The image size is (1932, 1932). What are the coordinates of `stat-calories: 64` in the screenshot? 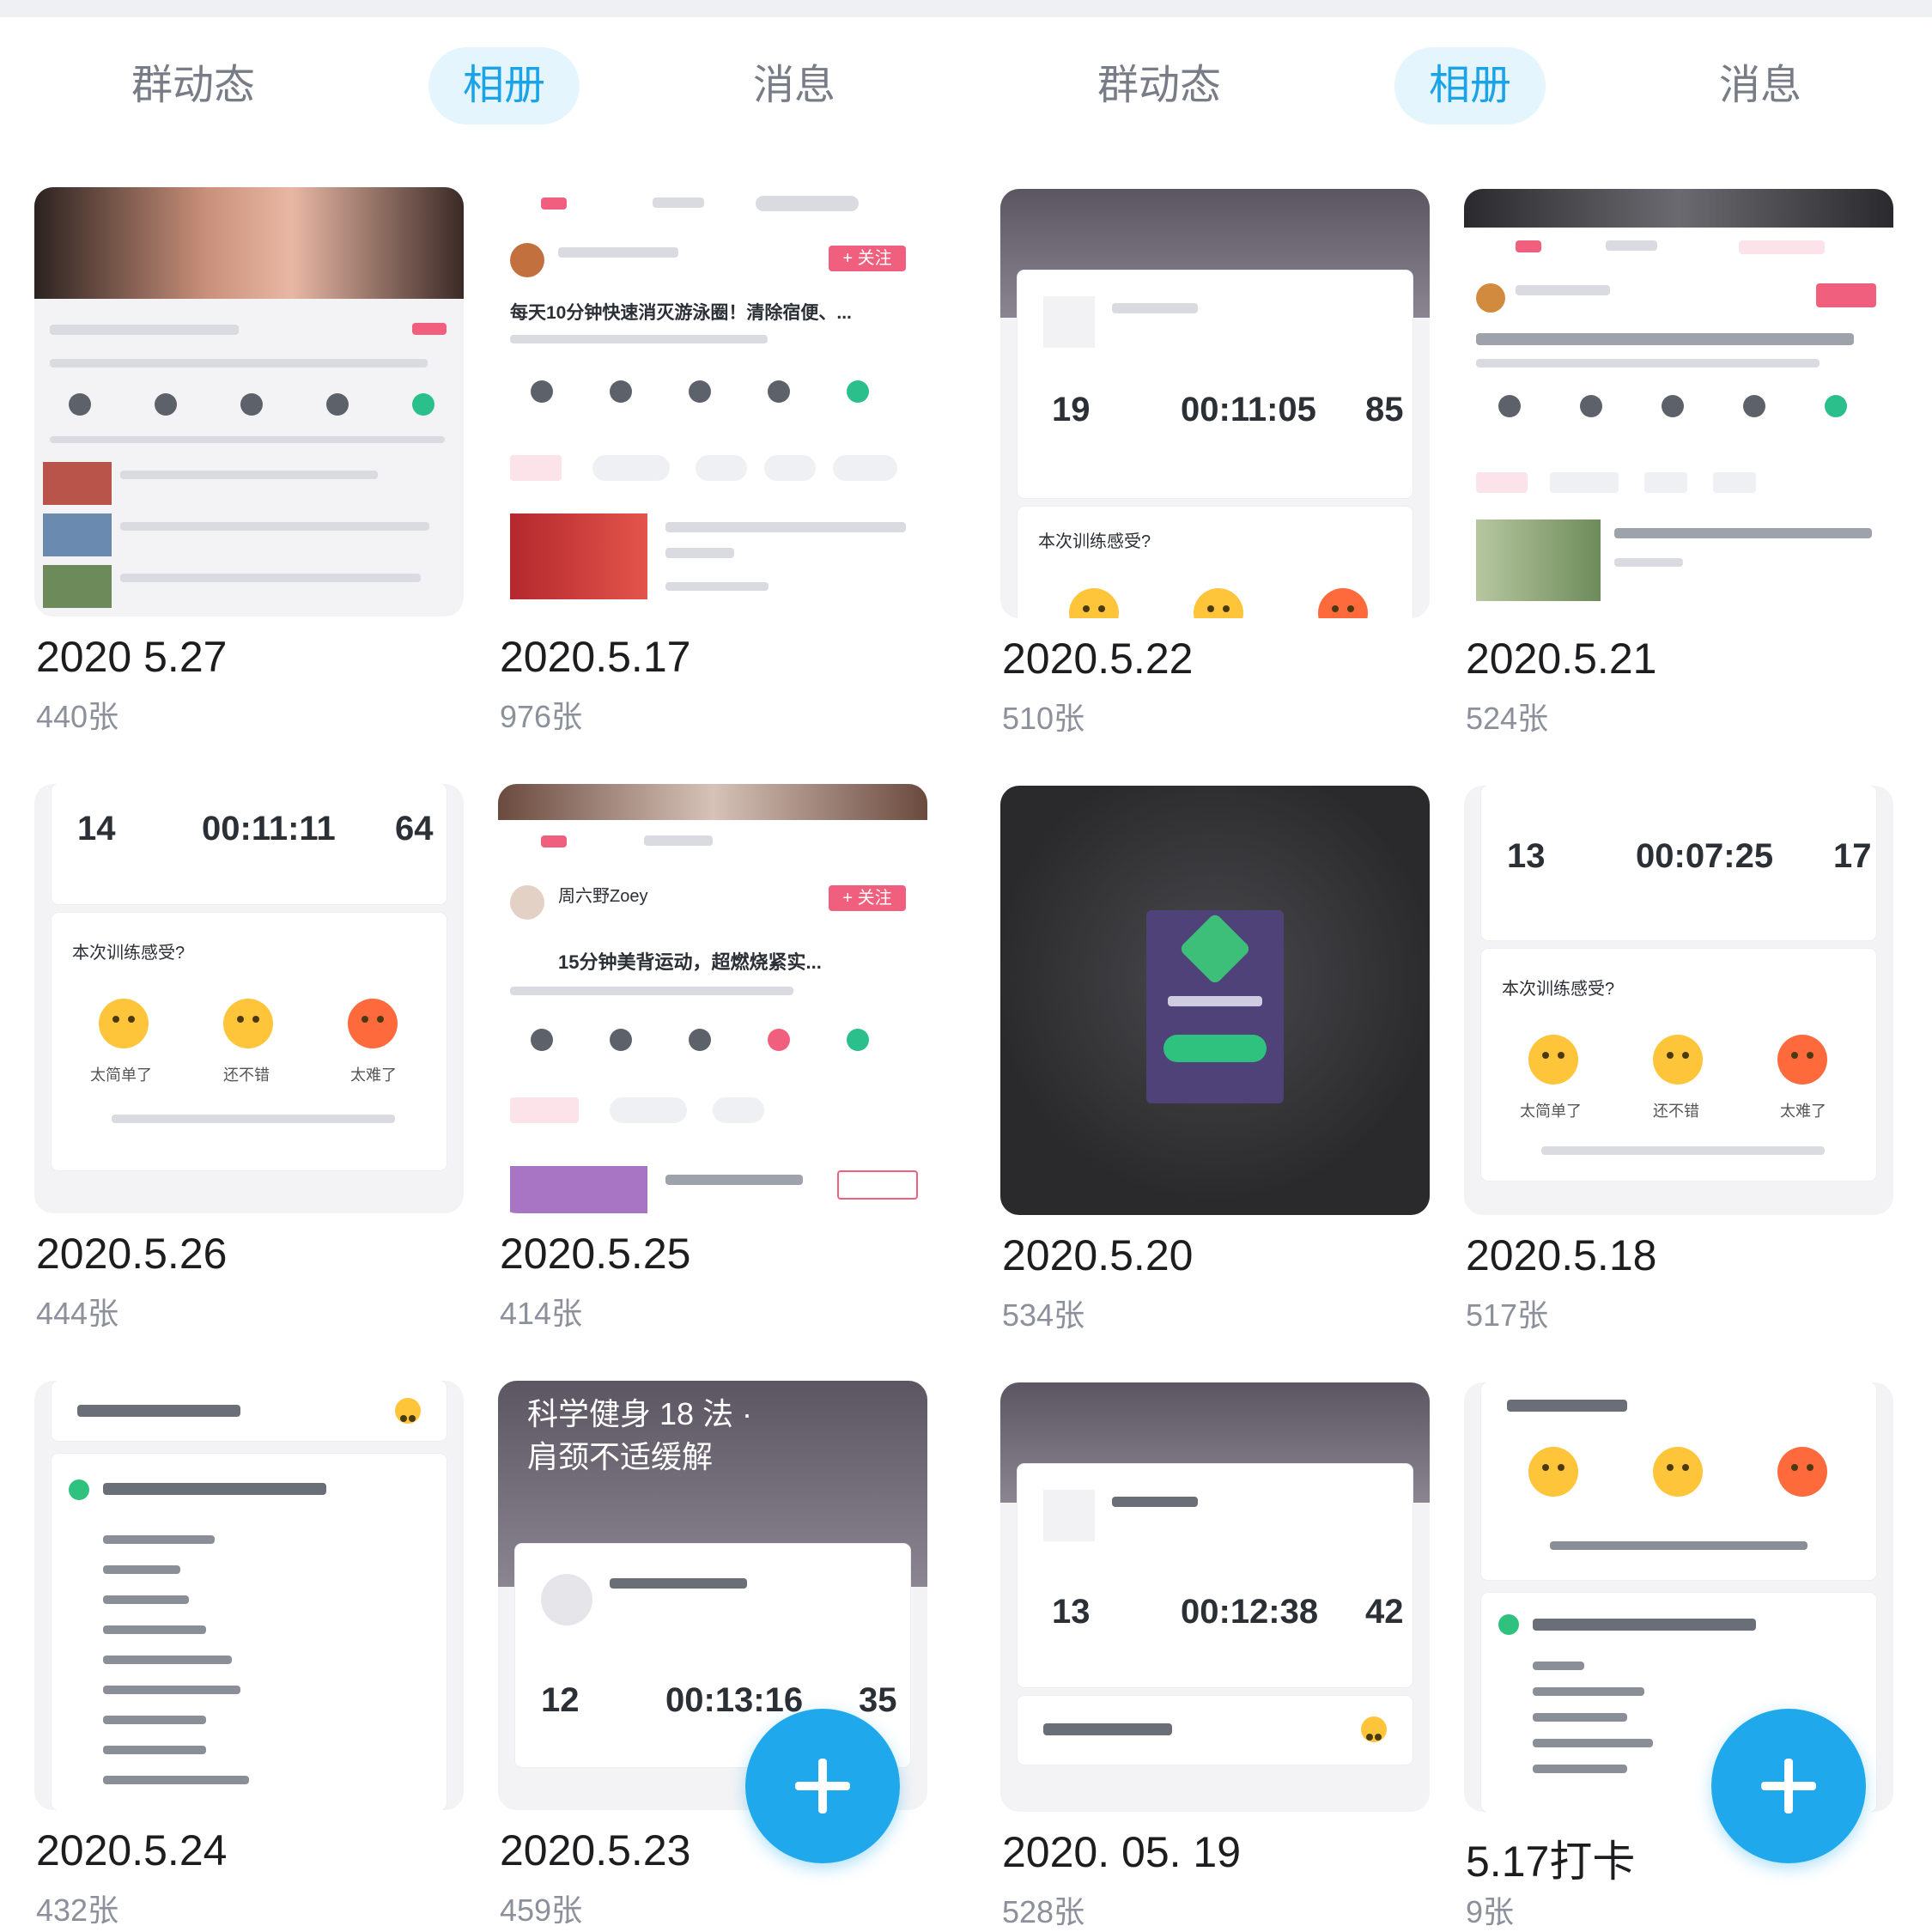 It's located at (414, 829).